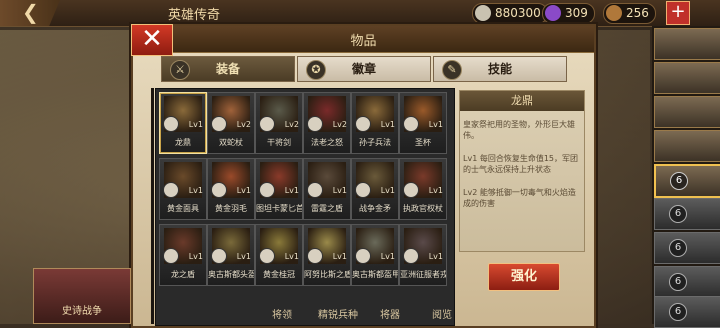 Image resolution: width=720 pixels, height=328 pixels. What do you see at coordinates (519, 198) in the screenshot?
I see `detail-effect-lv2: Lv2 能够抵御一切毒气和火焰造成的伤害` at bounding box center [519, 198].